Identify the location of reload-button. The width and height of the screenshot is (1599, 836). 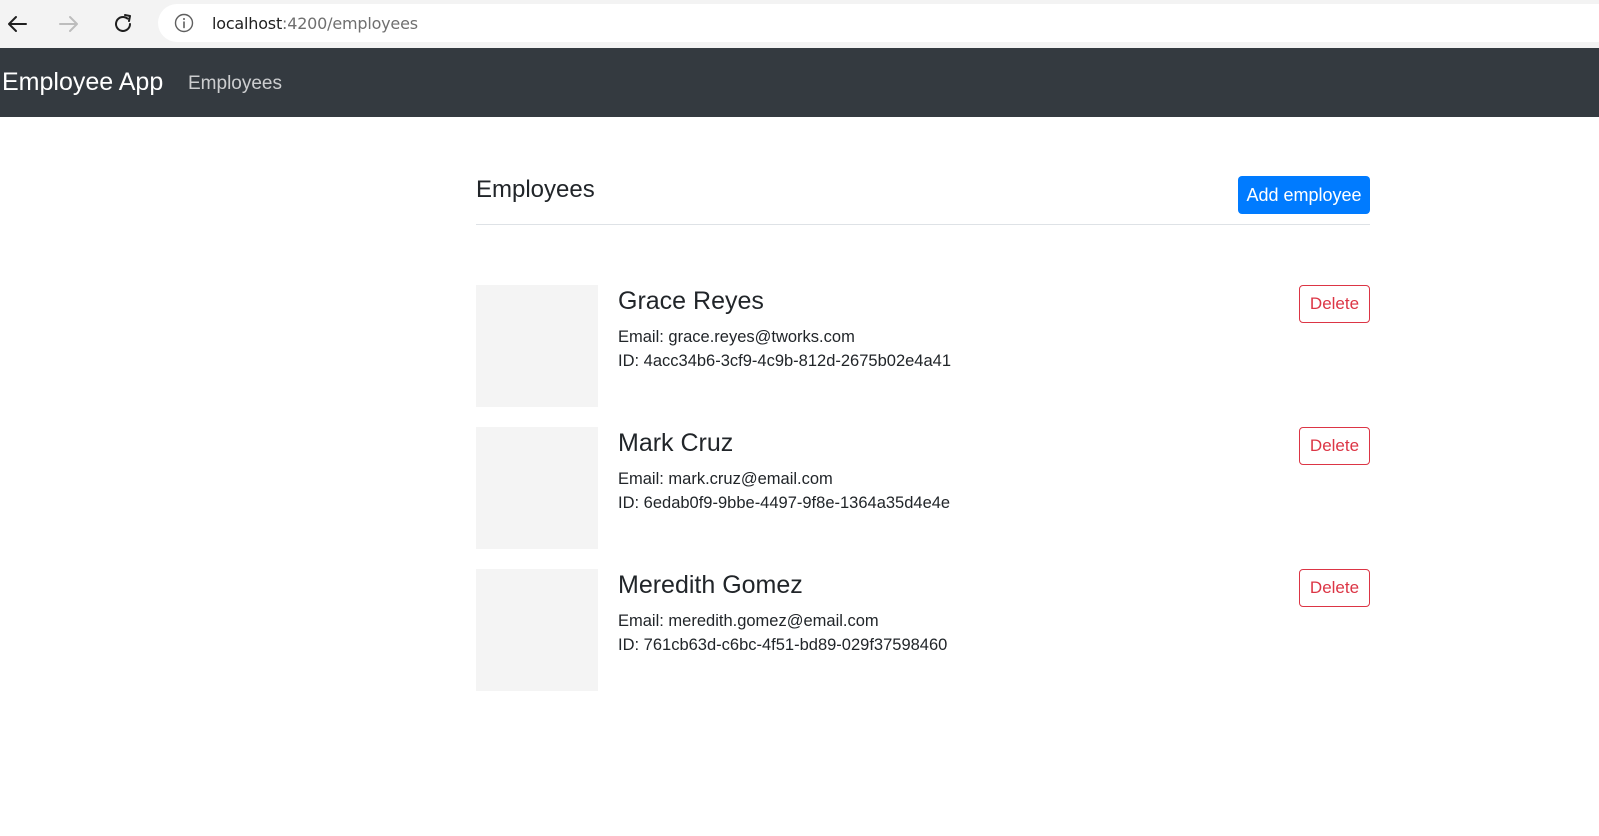
(123, 24).